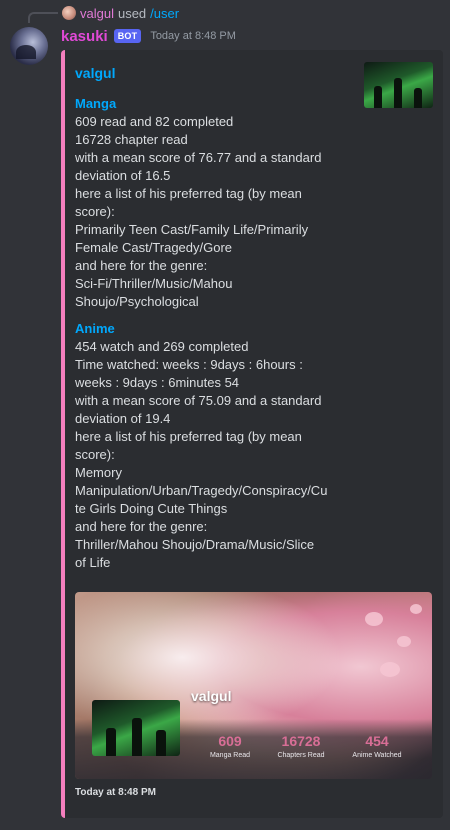 This screenshot has width=450, height=830. Describe the element at coordinates (29, 46) in the screenshot. I see `bot-avatar` at that location.